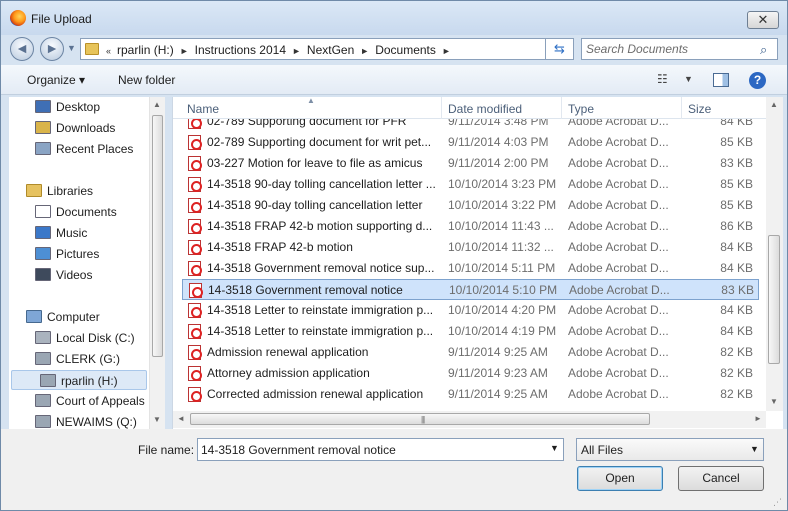  What do you see at coordinates (100, 338) in the screenshot?
I see `sidebar-item-local-disk-c: Local Disk (C:)` at bounding box center [100, 338].